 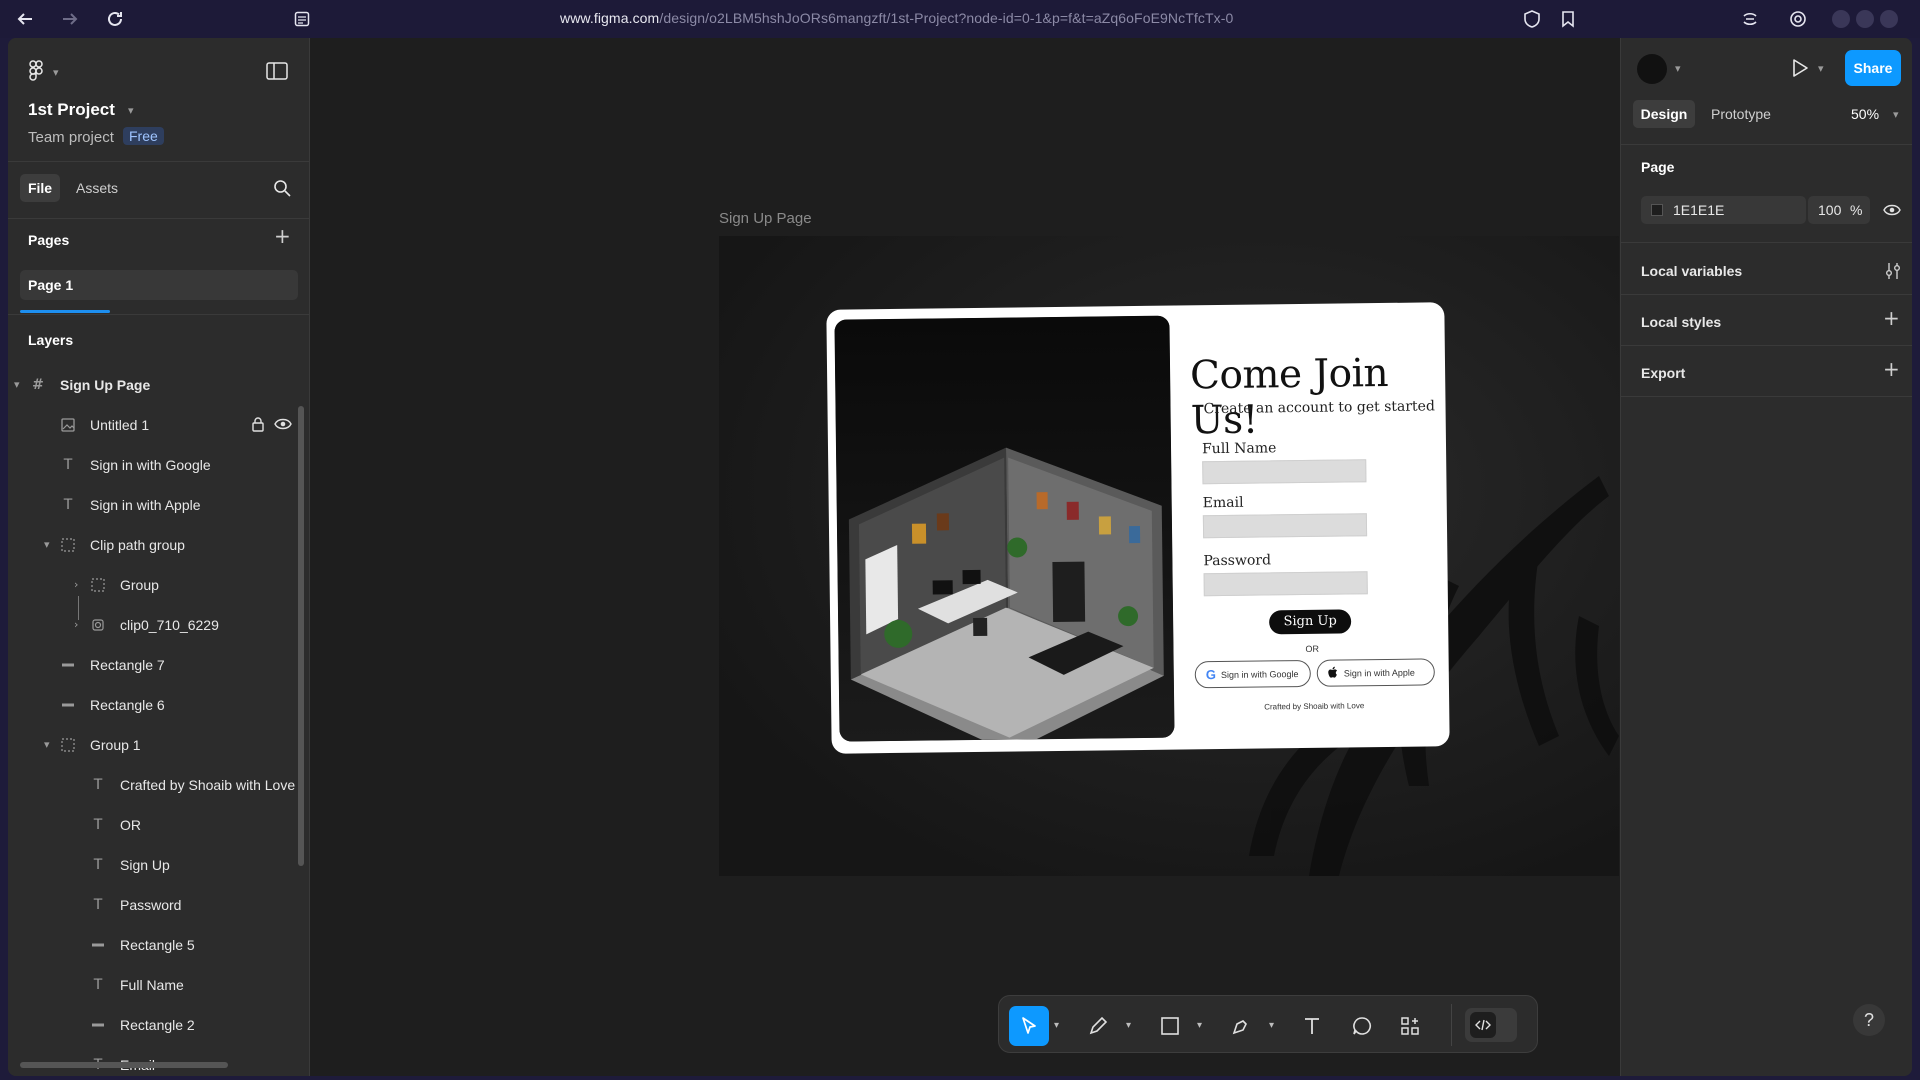 What do you see at coordinates (301, 636) in the screenshot?
I see `layers-vertical-scrollbar` at bounding box center [301, 636].